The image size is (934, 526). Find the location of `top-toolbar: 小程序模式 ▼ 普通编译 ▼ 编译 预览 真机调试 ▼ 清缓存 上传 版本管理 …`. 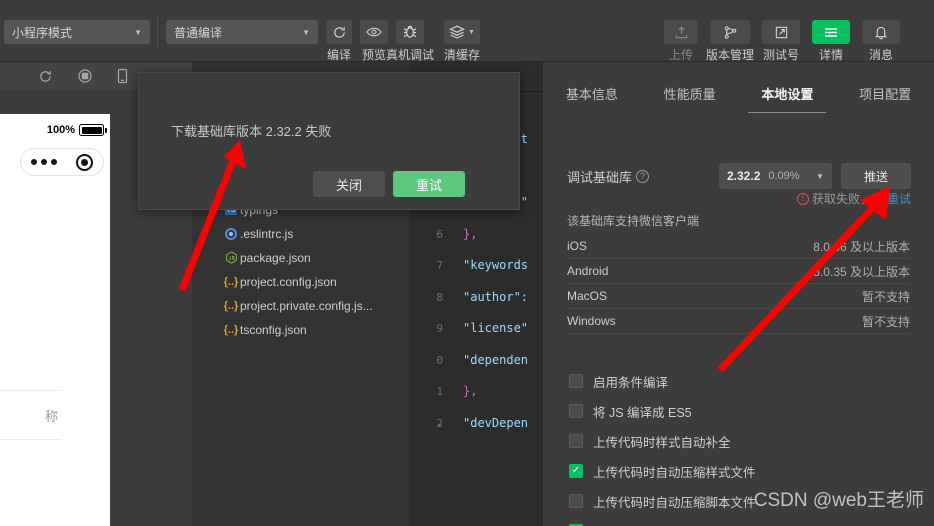

top-toolbar: 小程序模式 ▼ 普通编译 ▼ 编译 预览 真机调试 ▼ 清缓存 上传 版本管理 … is located at coordinates (467, 31).